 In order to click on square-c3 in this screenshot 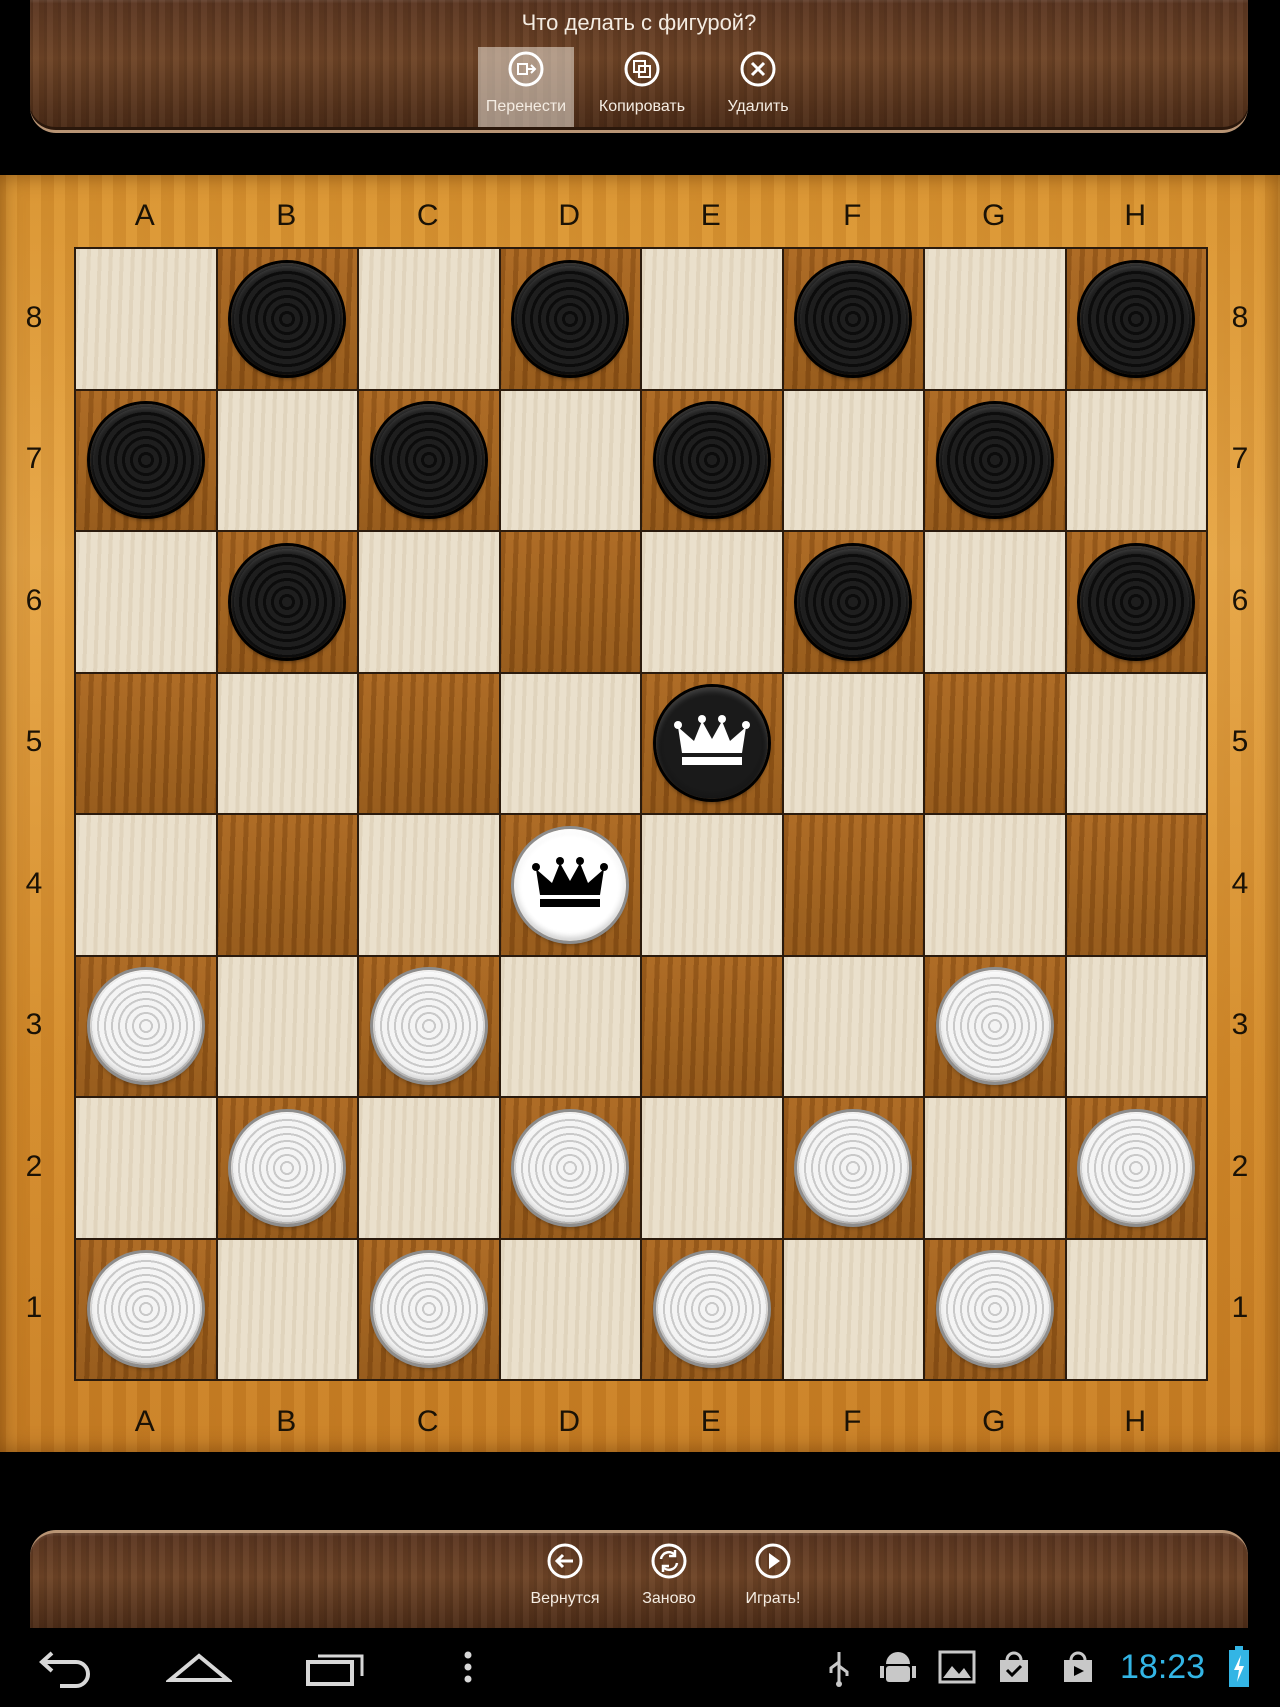, I will do `click(429, 1026)`.